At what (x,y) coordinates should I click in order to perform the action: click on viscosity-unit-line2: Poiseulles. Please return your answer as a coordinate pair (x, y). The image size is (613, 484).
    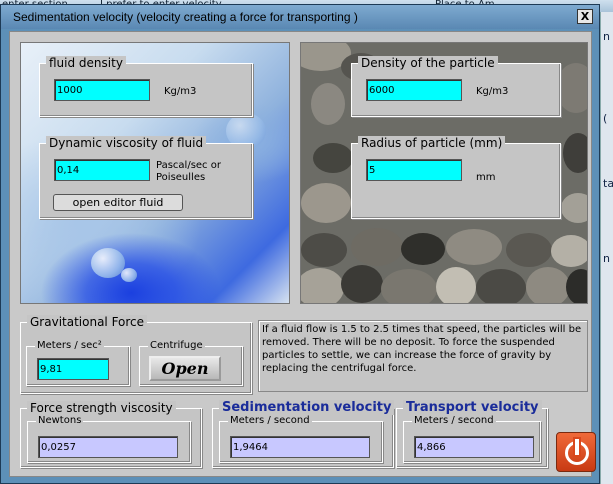
    Looking at the image, I should click on (181, 177).